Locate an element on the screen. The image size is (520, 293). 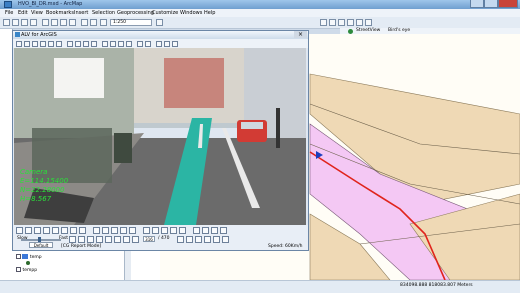
zoom-extent-icon is located at coordinates (86, 44).